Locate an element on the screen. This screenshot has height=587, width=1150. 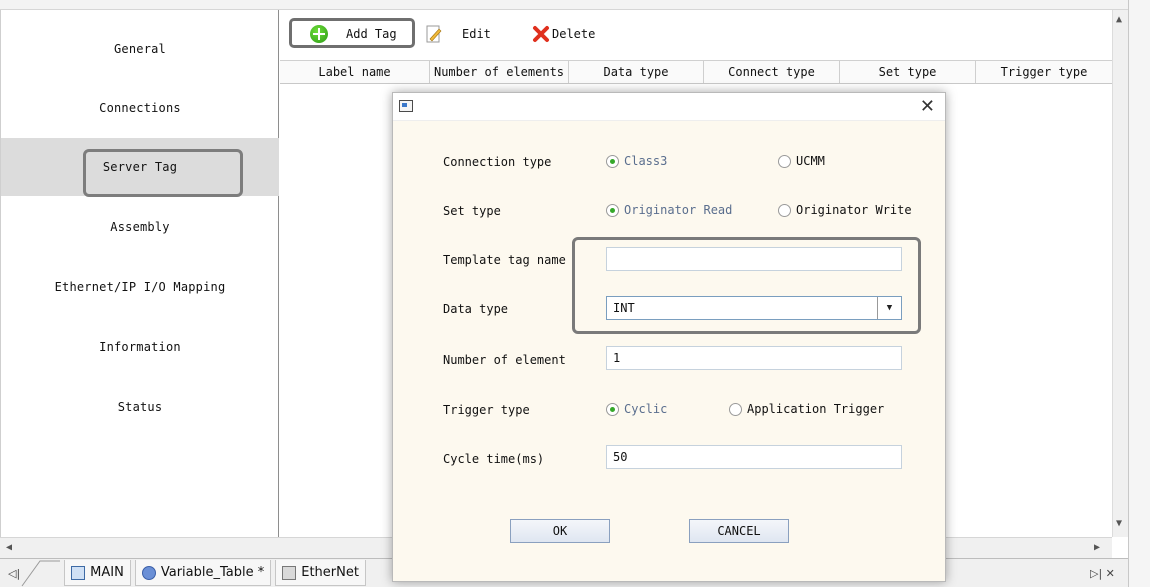
trigger-type-label: Trigger type is located at coordinates (486, 410).